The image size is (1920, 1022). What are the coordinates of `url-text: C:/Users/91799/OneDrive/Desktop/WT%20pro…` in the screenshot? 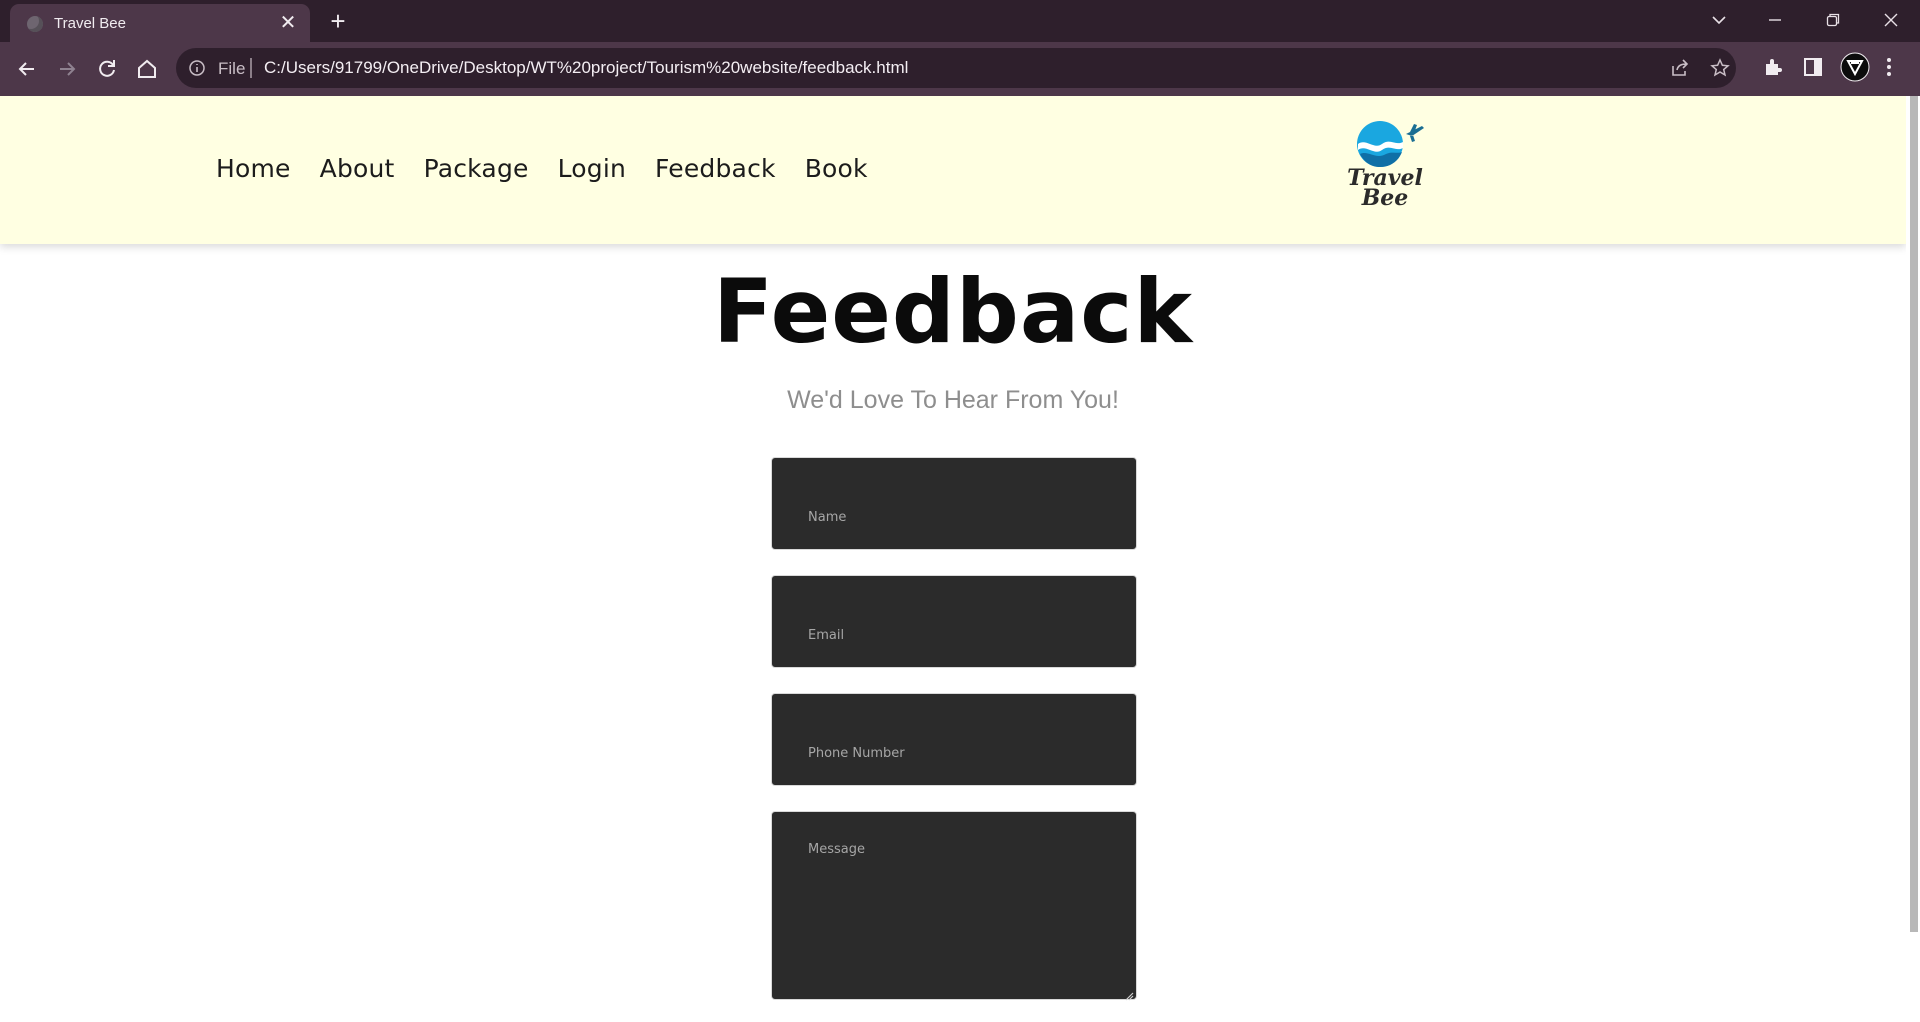 It's located at (586, 68).